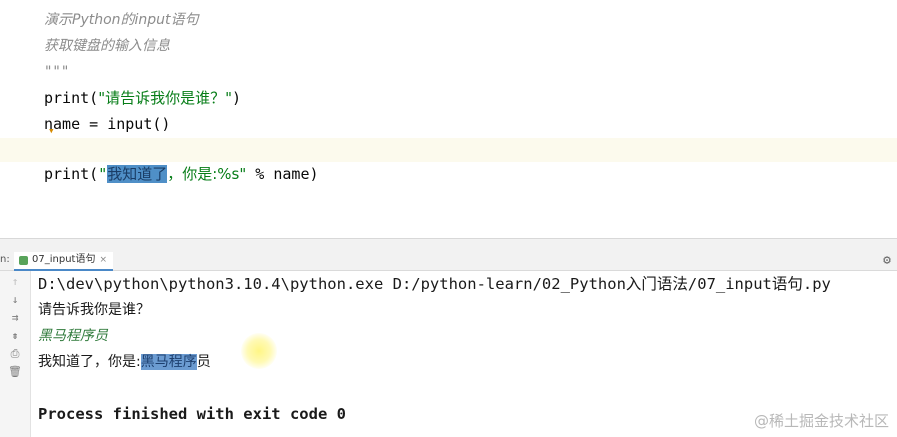 The width and height of the screenshot is (897, 437). I want to click on docstring-line-2: 获取键盘的输入信息, so click(107, 46).